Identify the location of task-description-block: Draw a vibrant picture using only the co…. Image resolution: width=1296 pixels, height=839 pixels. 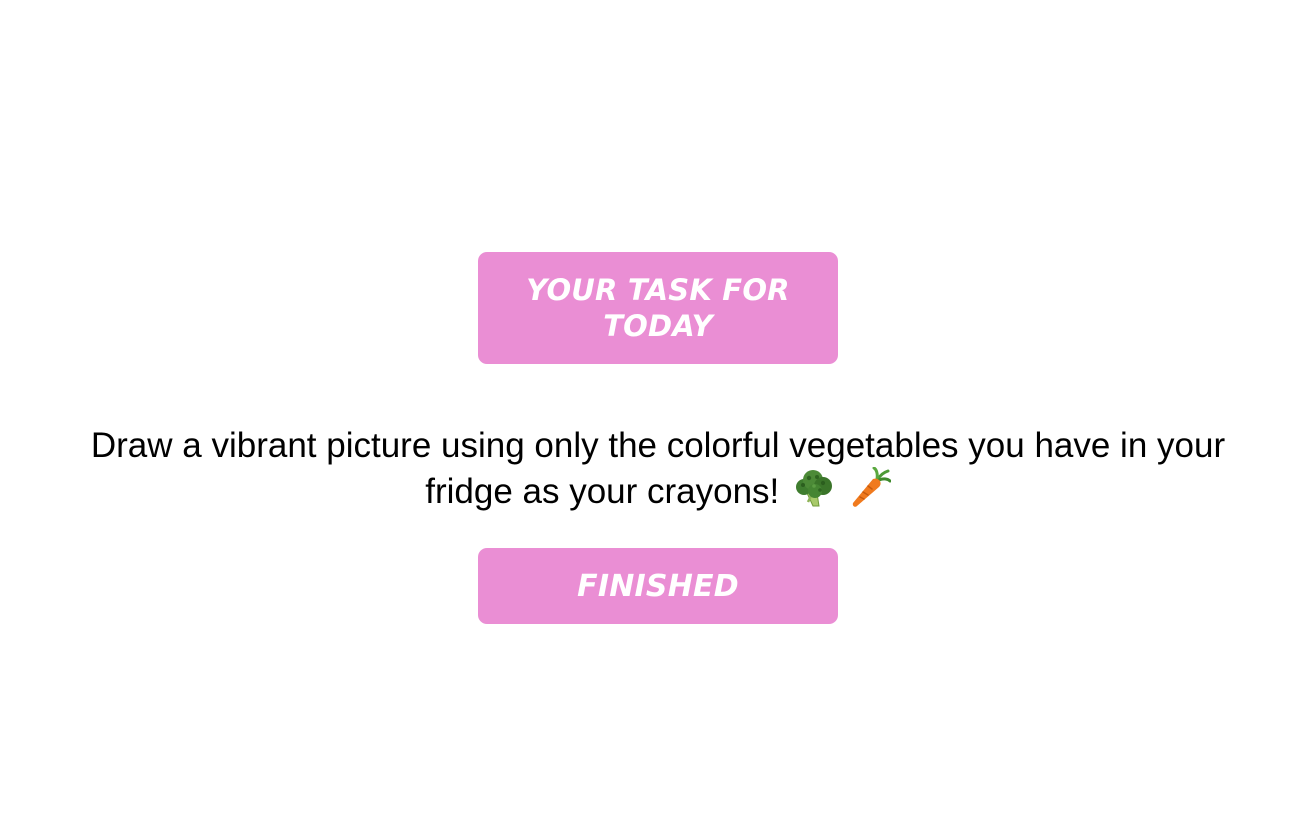
(658, 471).